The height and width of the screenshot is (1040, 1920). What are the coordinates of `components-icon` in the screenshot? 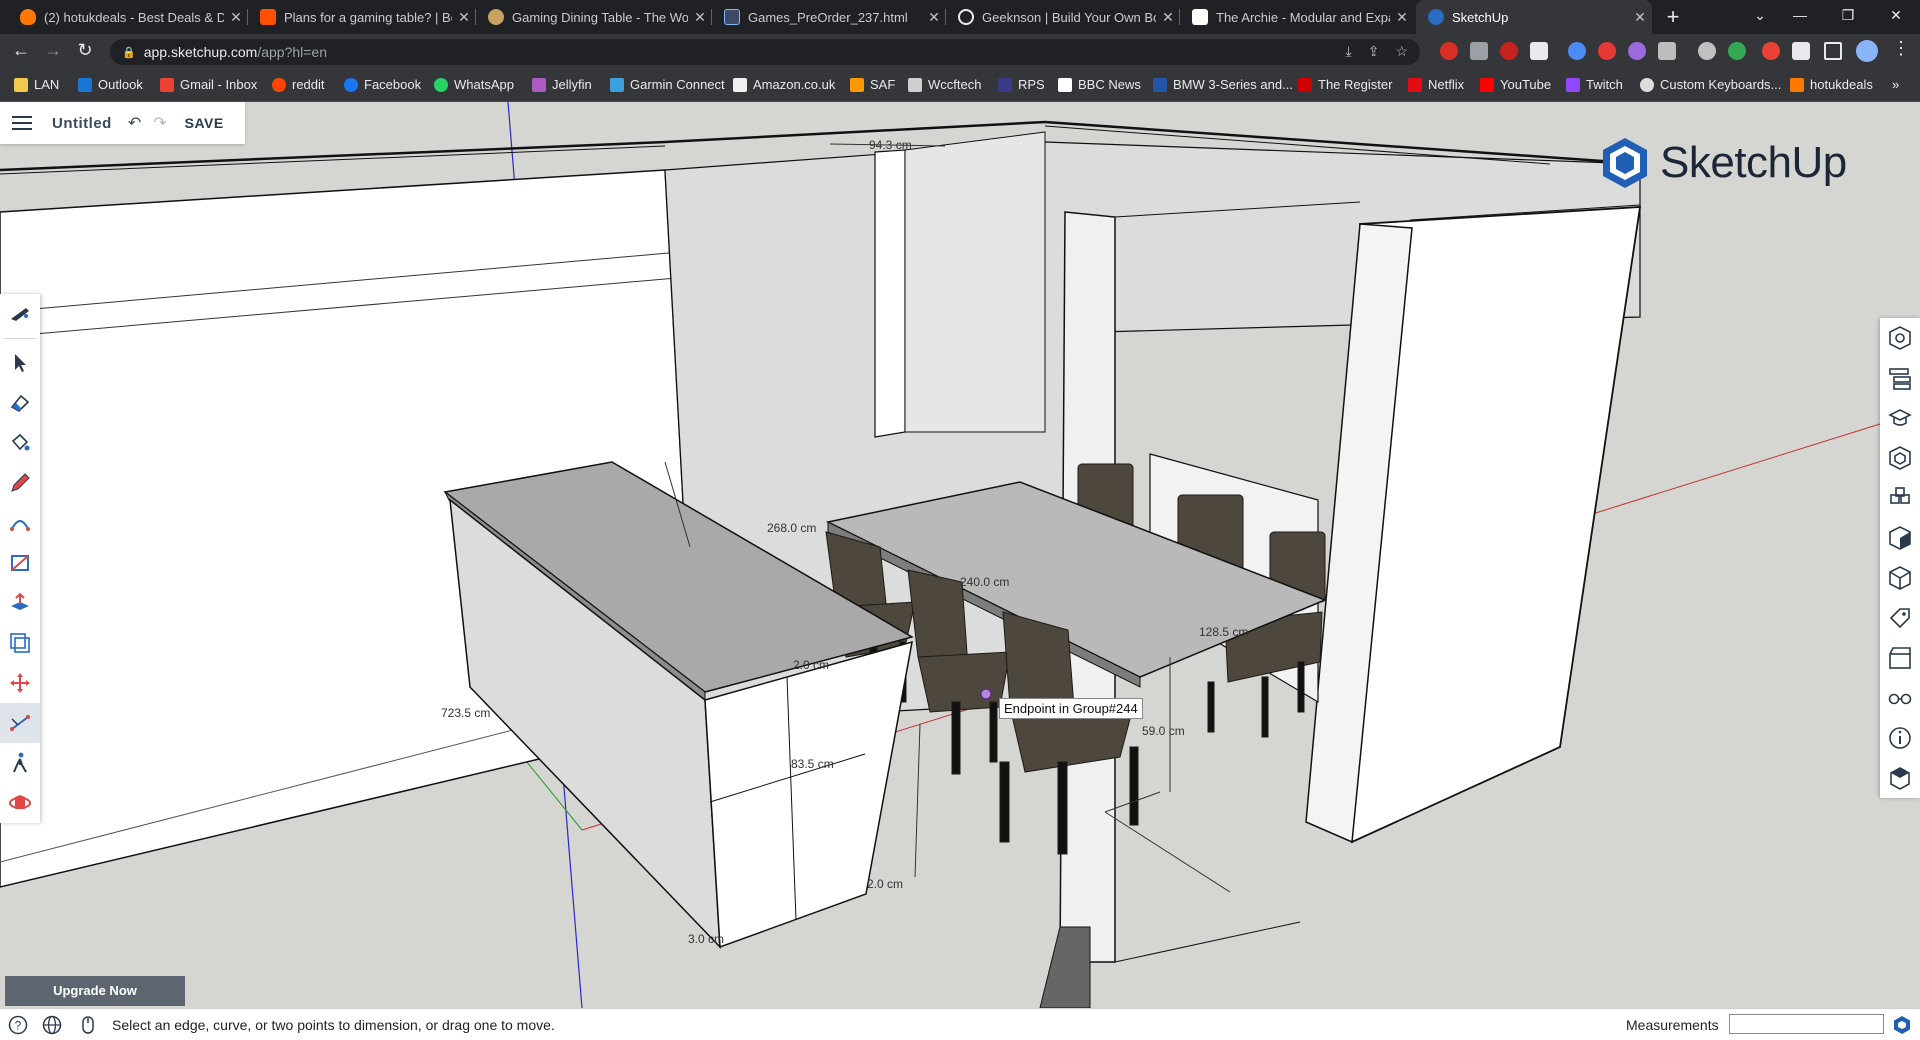 It's located at (1900, 458).